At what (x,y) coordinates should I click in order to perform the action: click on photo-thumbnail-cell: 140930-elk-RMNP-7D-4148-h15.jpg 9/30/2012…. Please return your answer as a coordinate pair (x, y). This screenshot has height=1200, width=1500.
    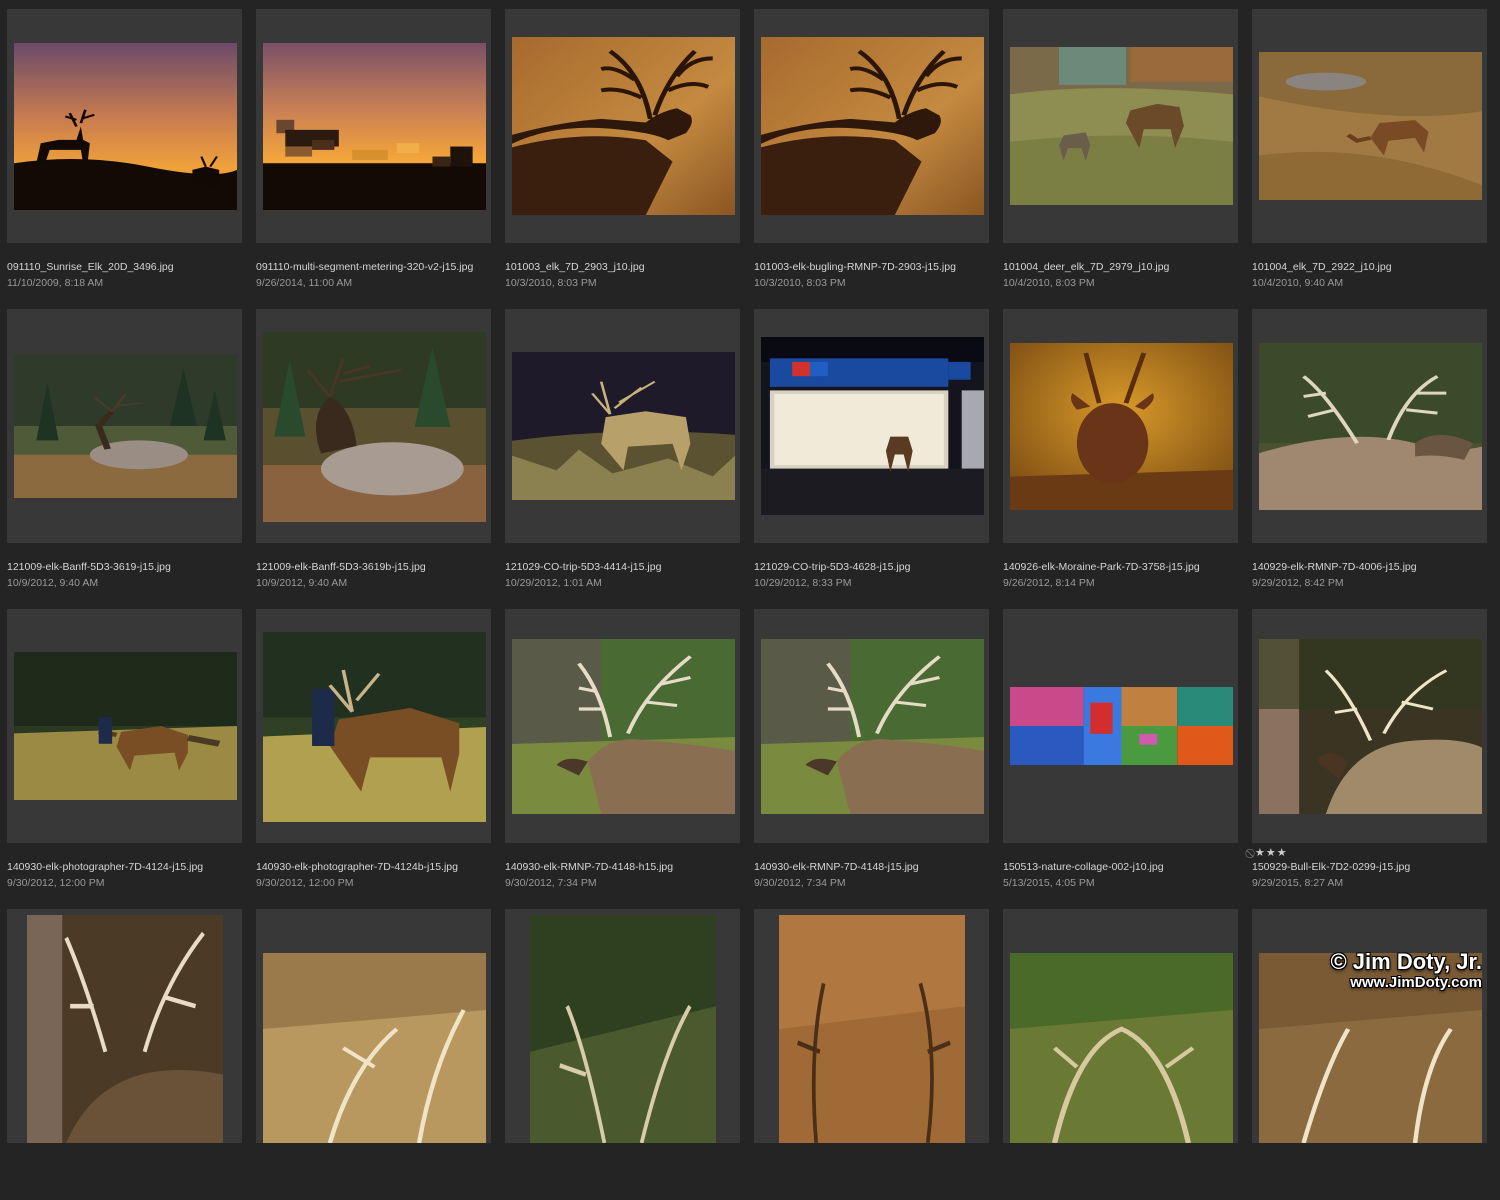
    Looking at the image, I should click on (622, 750).